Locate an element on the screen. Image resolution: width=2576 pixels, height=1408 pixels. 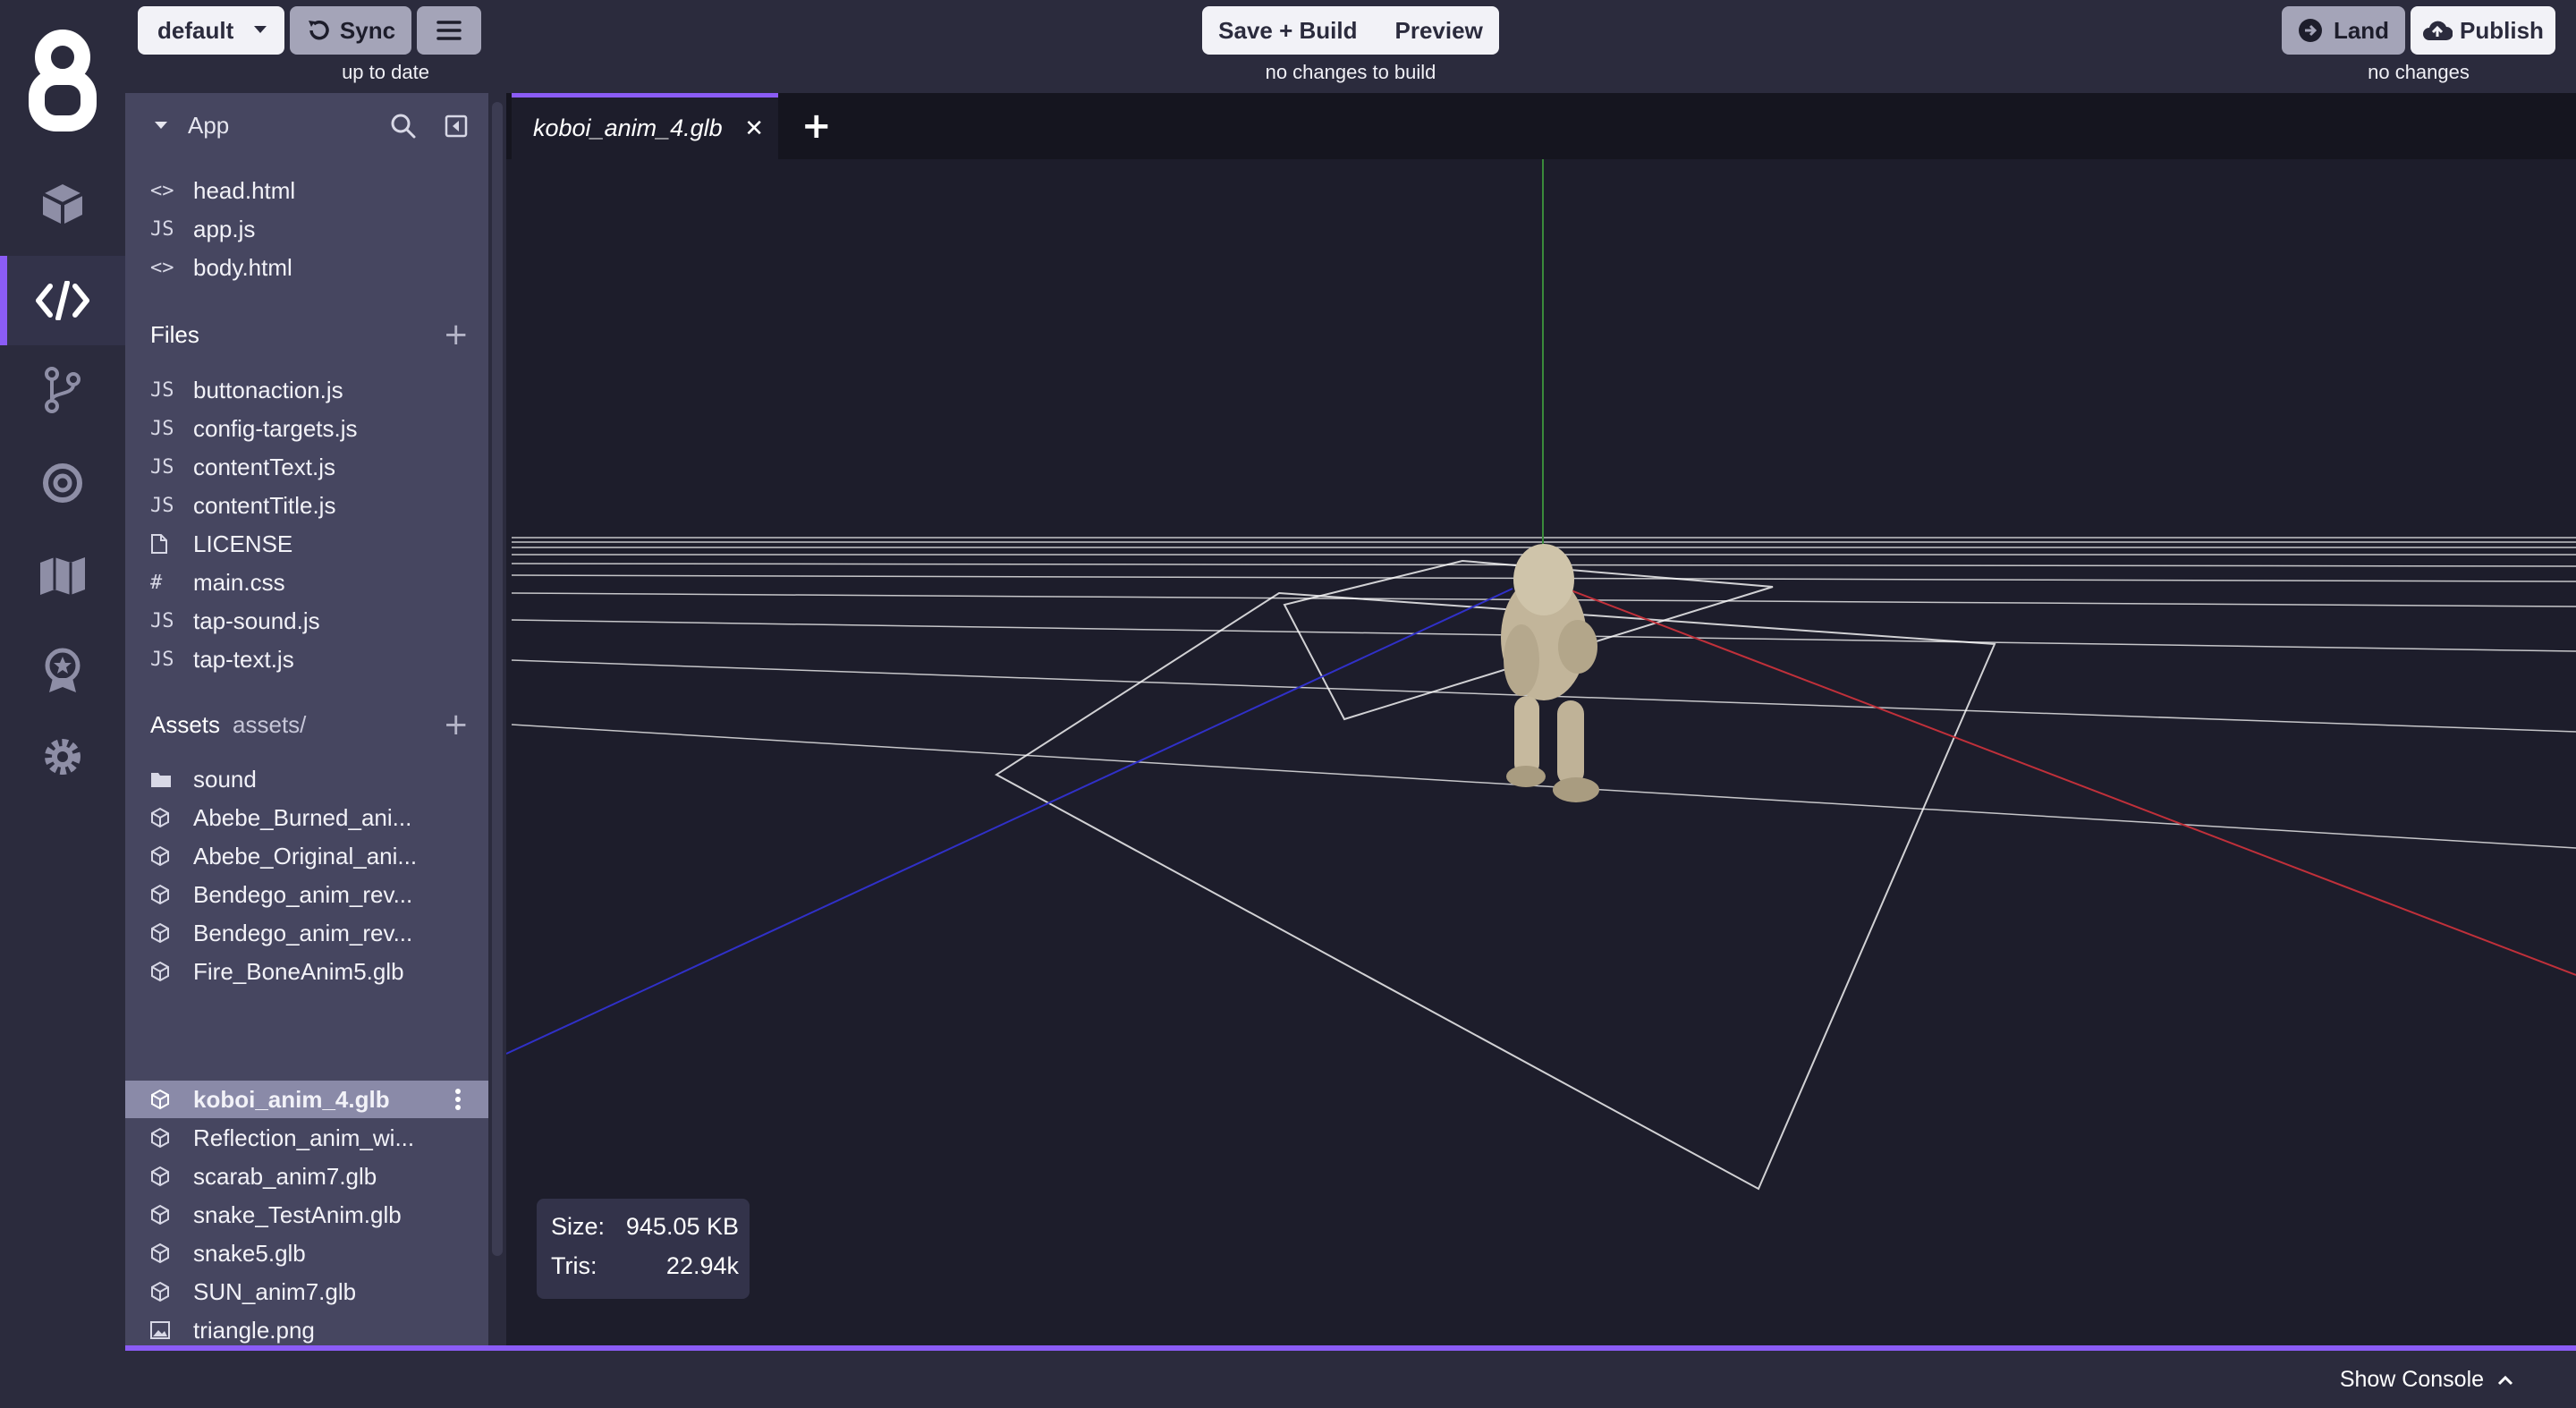
asset-item: snake_TestAnim.glb is located at coordinates (306, 1215).